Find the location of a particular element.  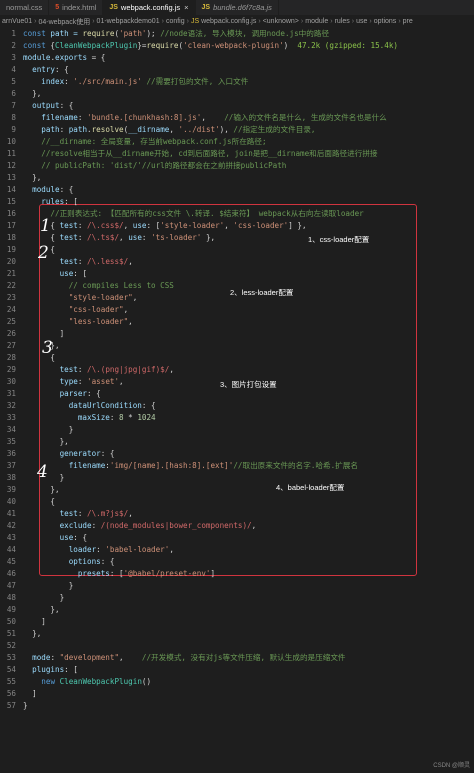

code-line: 50 ] is located at coordinates (26, 621).